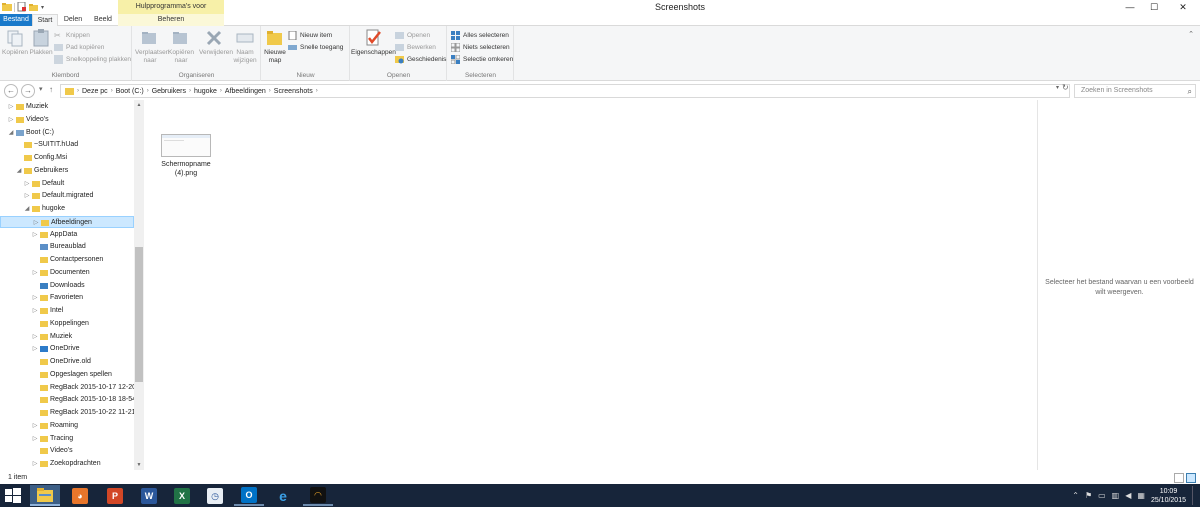  I want to click on tab-view: Beeld, so click(103, 20).